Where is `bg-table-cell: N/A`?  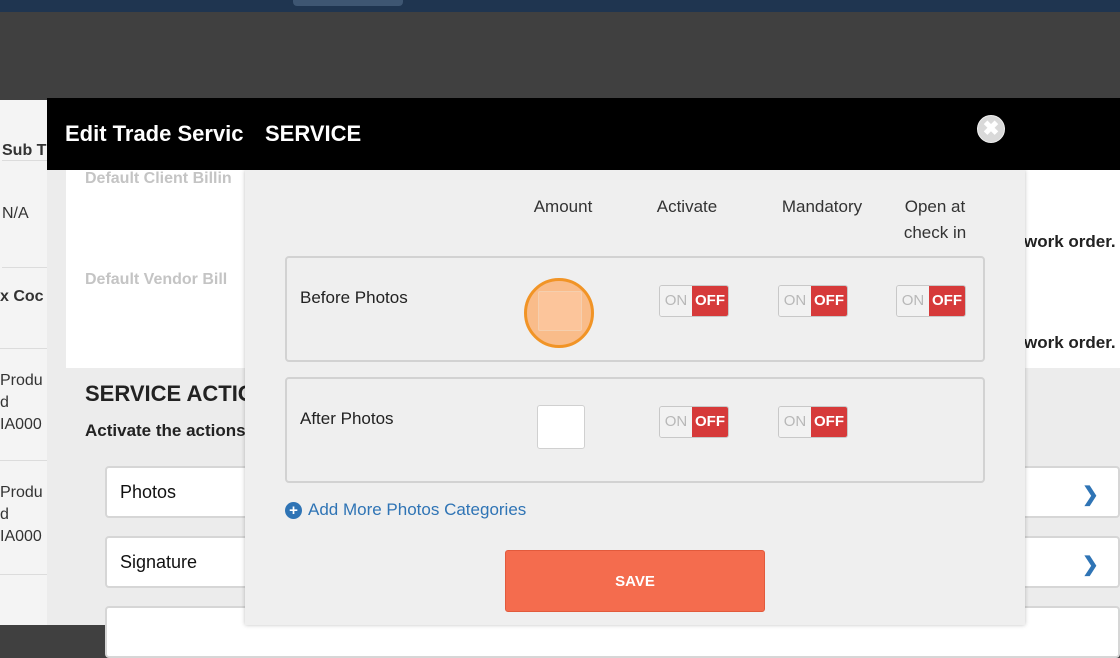
bg-table-cell: N/A is located at coordinates (25, 236).